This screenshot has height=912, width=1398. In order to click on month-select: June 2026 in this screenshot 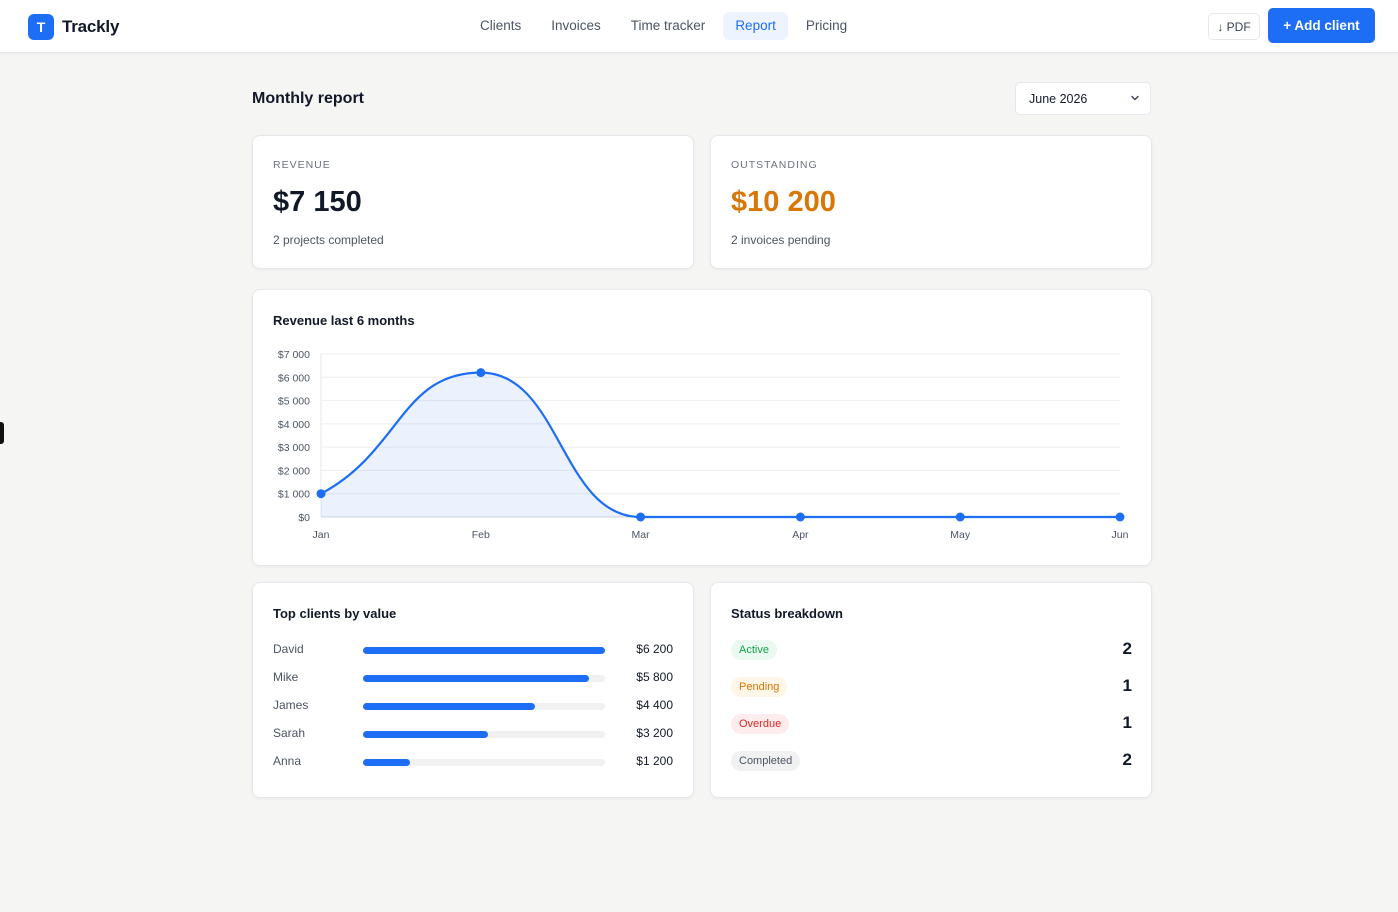, I will do `click(1083, 98)`.